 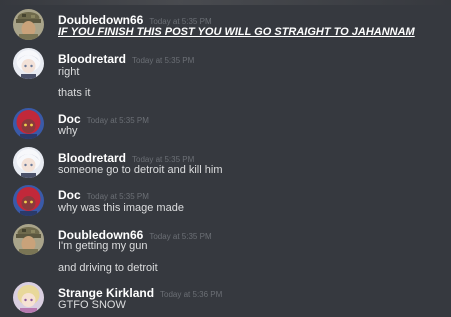 What do you see at coordinates (100, 20) in the screenshot?
I see `username: Doubledown66` at bounding box center [100, 20].